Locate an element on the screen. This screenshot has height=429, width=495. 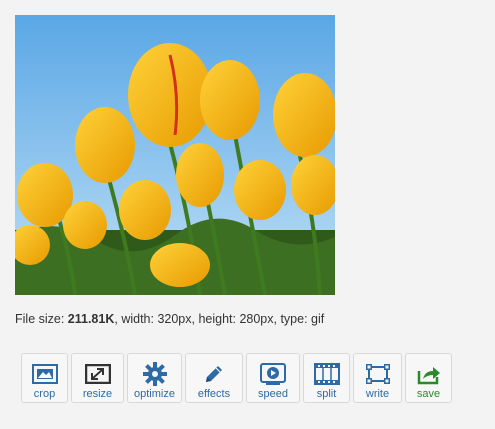
file-size-value: 211.81K is located at coordinates (91, 319).